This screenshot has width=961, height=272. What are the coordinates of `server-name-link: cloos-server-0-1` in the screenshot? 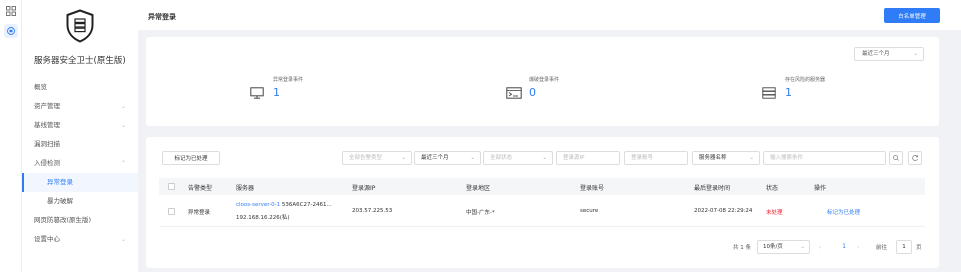 It's located at (258, 205).